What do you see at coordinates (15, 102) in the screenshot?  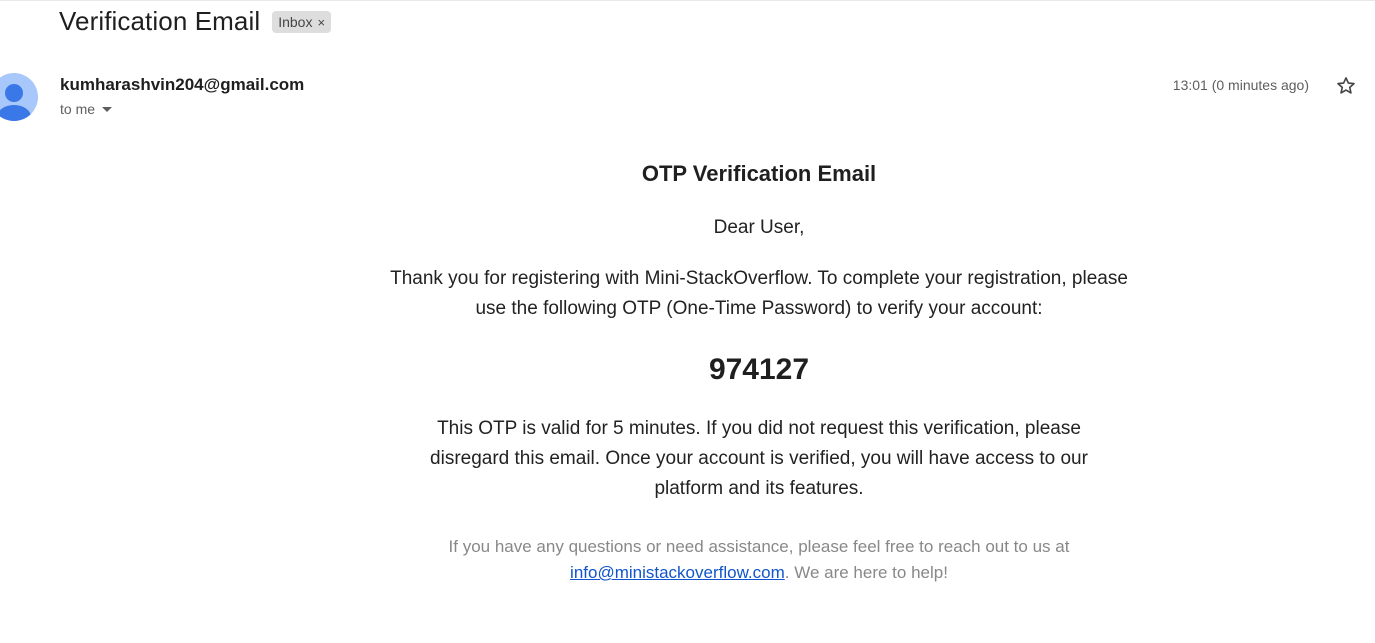 I see `person-icon` at bounding box center [15, 102].